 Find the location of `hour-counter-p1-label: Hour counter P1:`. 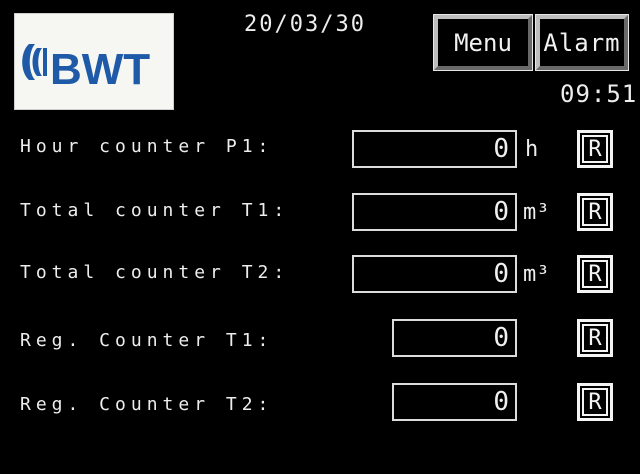

hour-counter-p1-label: Hour counter P1: is located at coordinates (147, 146).